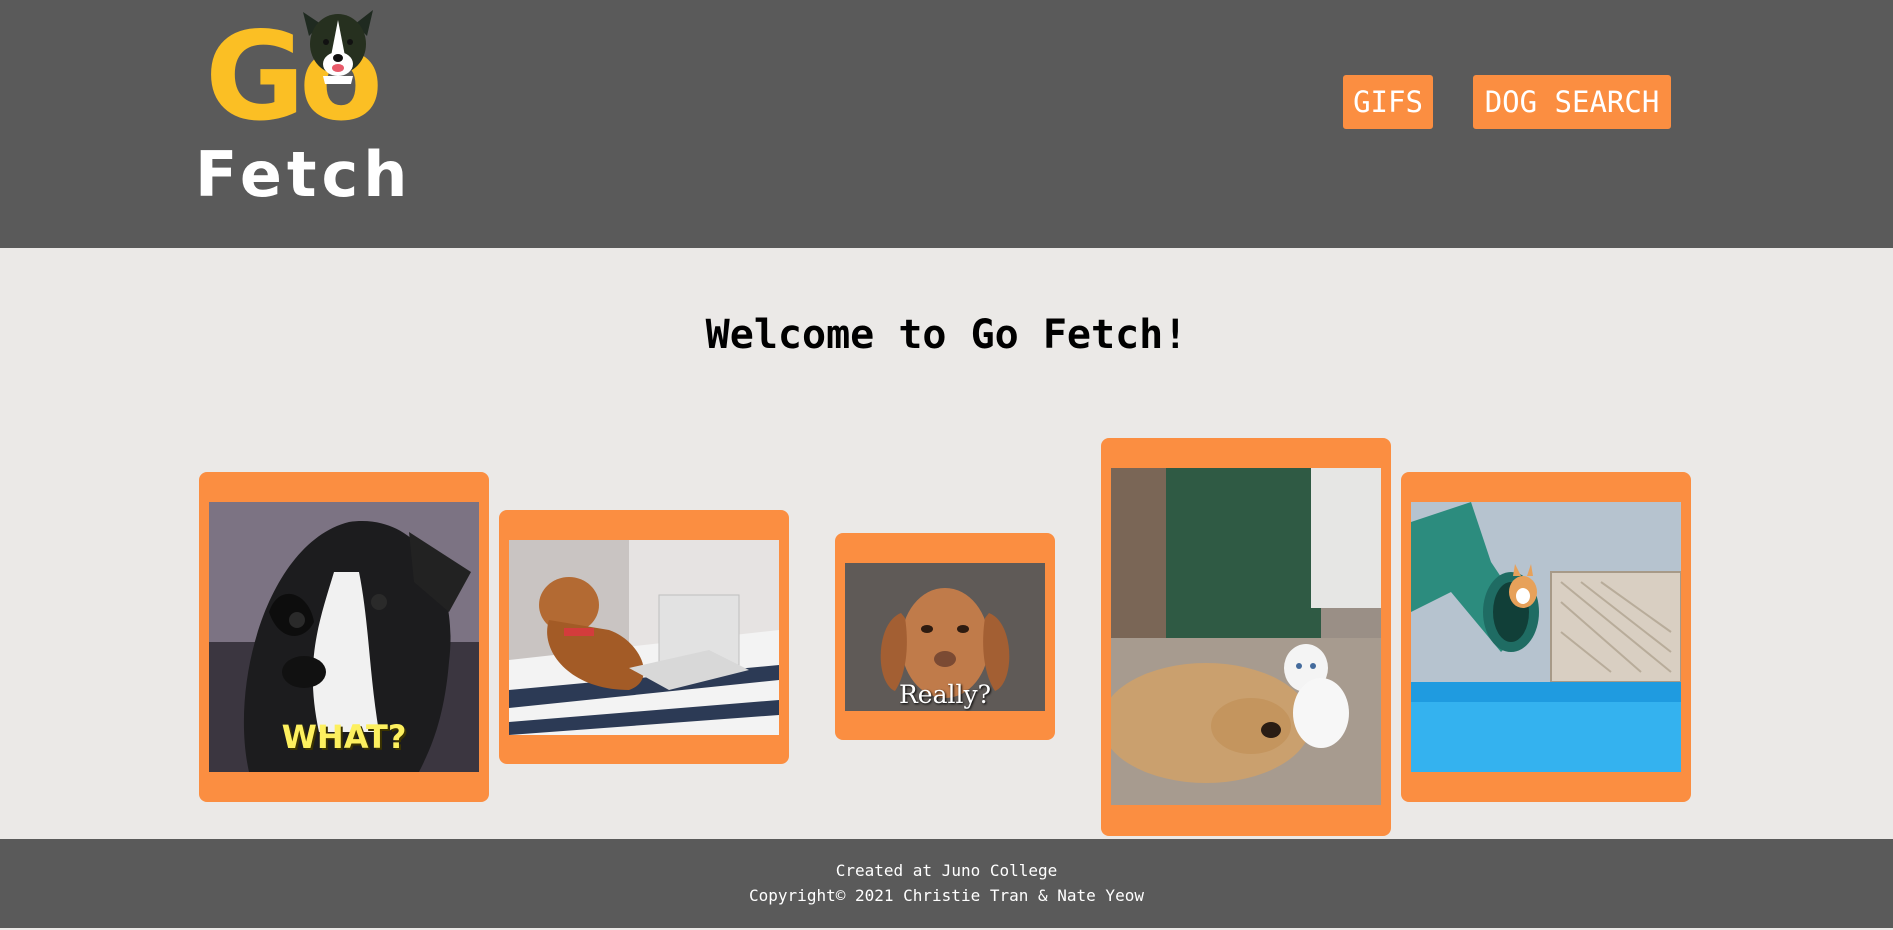  What do you see at coordinates (304, 174) in the screenshot?
I see `logo-fetch-text: Fetch` at bounding box center [304, 174].